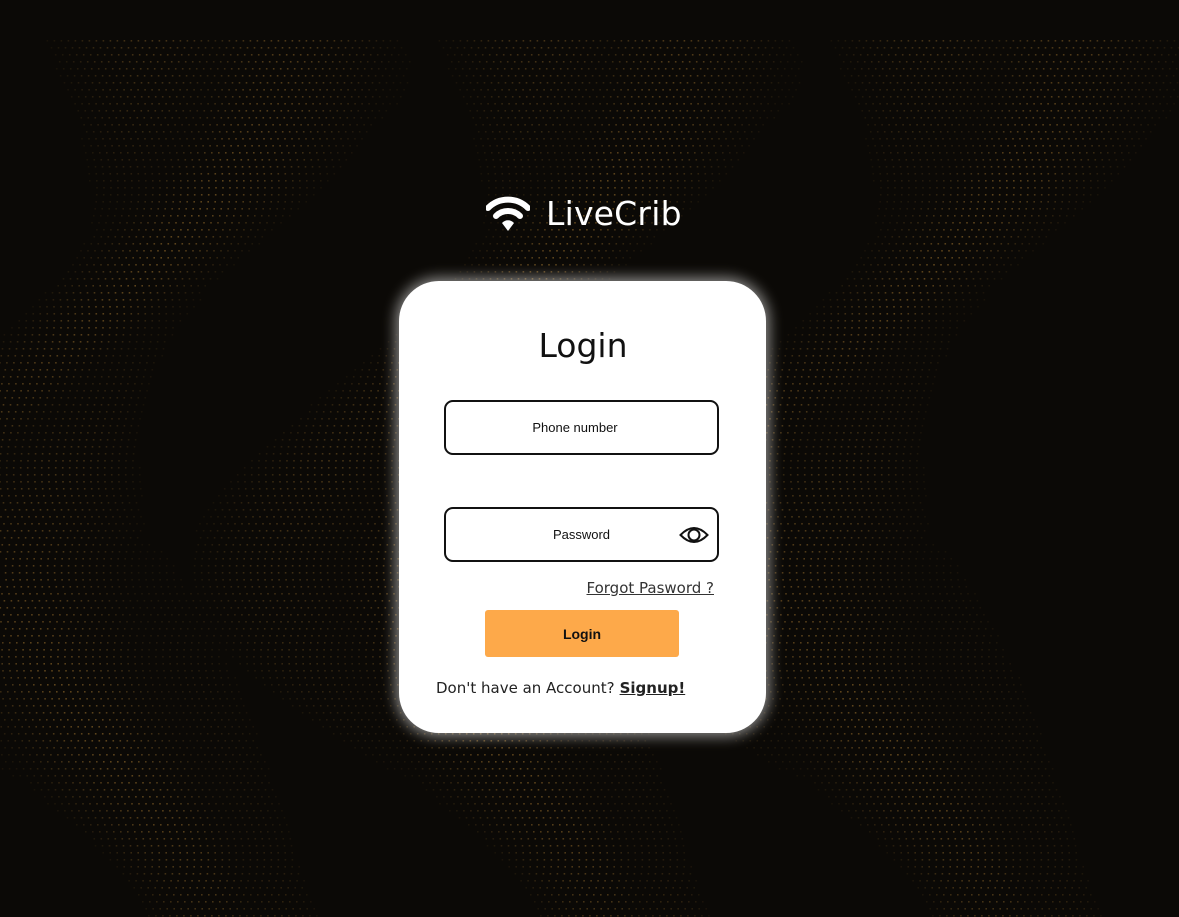 This screenshot has width=1179, height=917. I want to click on no-account-text: Don't have an Account?, so click(525, 688).